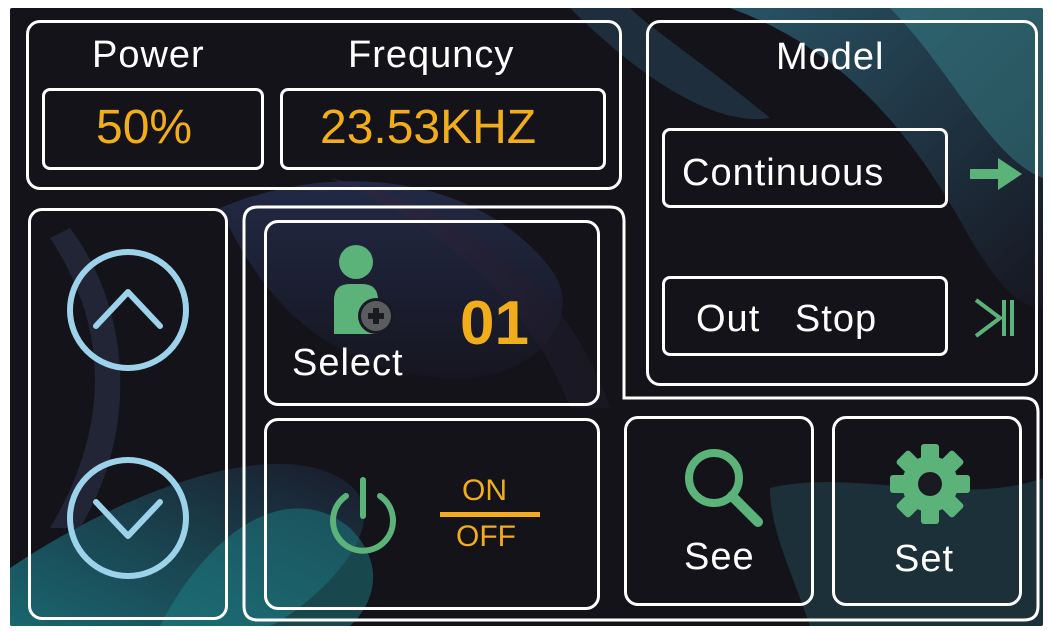 The width and height of the screenshot is (1051, 631). Describe the element at coordinates (930, 484) in the screenshot. I see `gear-icon` at that location.